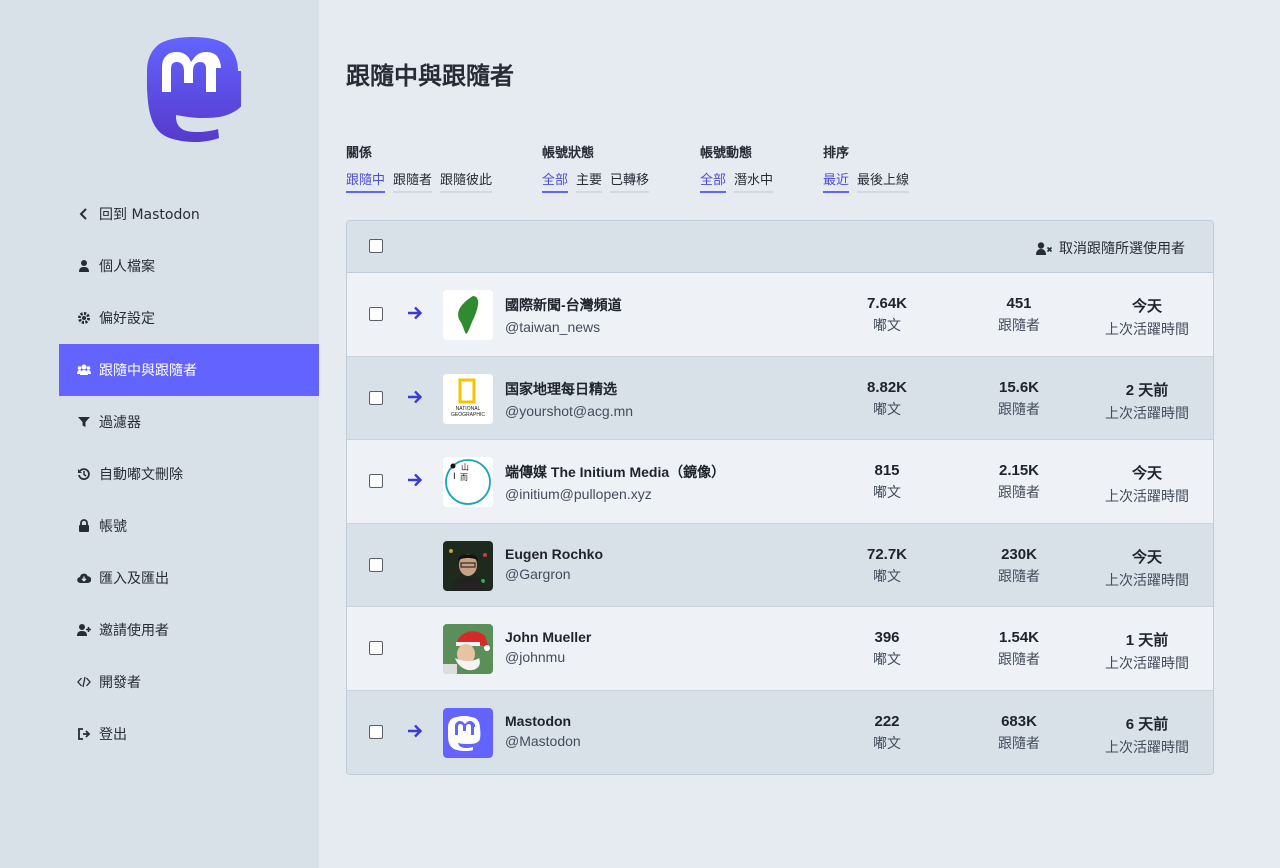 This screenshot has height=868, width=1280. I want to click on sidebar-item-10: 登出, so click(189, 734).